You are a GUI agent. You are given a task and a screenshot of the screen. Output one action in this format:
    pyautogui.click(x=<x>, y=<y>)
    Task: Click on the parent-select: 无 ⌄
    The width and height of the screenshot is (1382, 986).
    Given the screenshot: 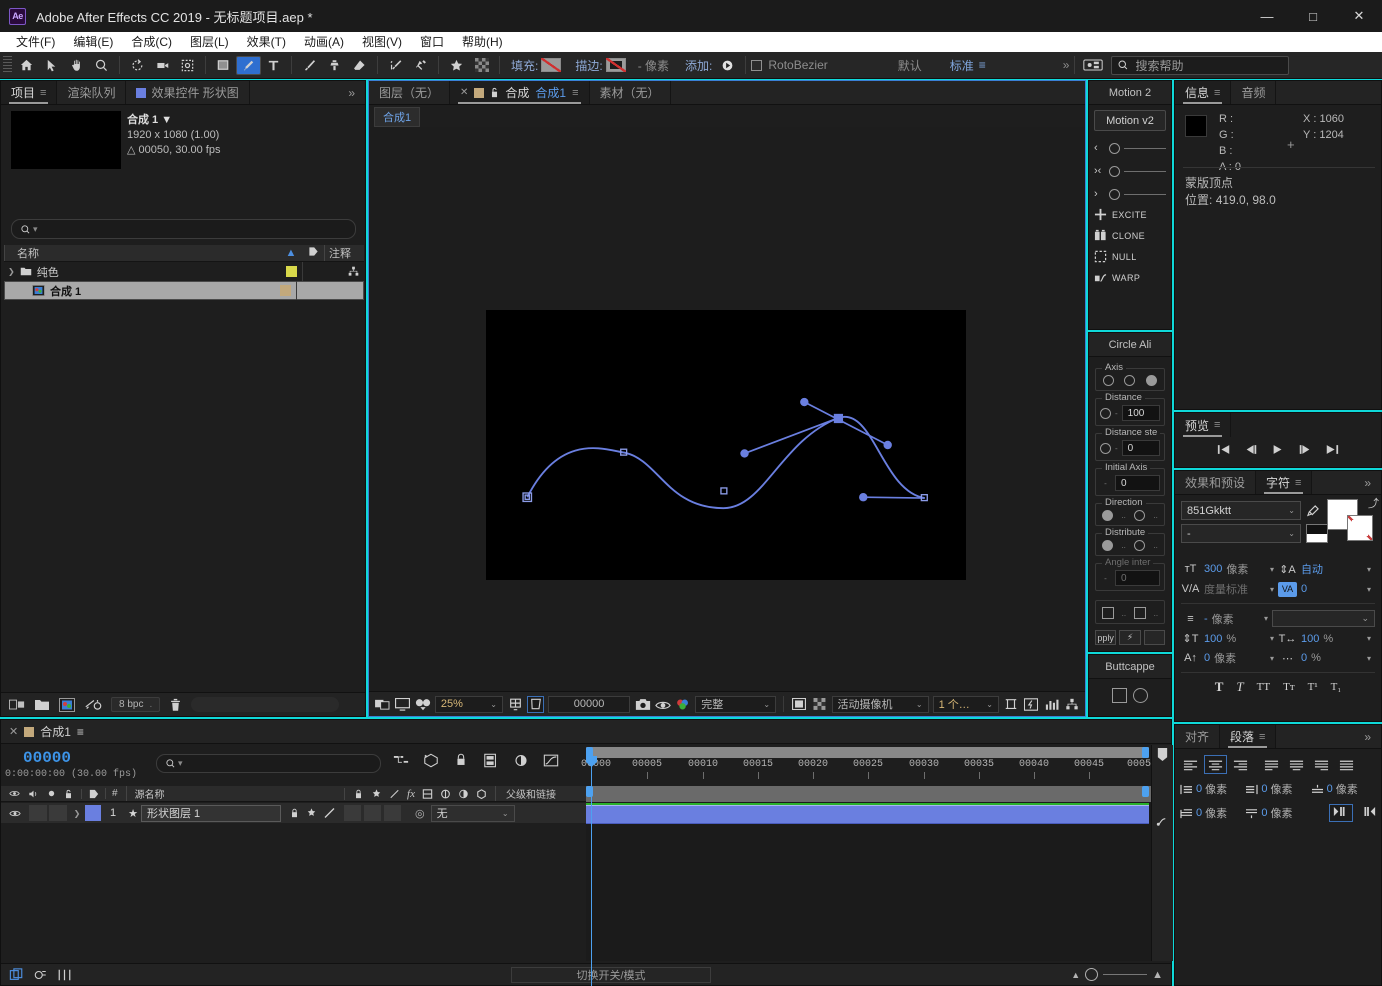 What is the action you would take?
    pyautogui.click(x=472, y=813)
    